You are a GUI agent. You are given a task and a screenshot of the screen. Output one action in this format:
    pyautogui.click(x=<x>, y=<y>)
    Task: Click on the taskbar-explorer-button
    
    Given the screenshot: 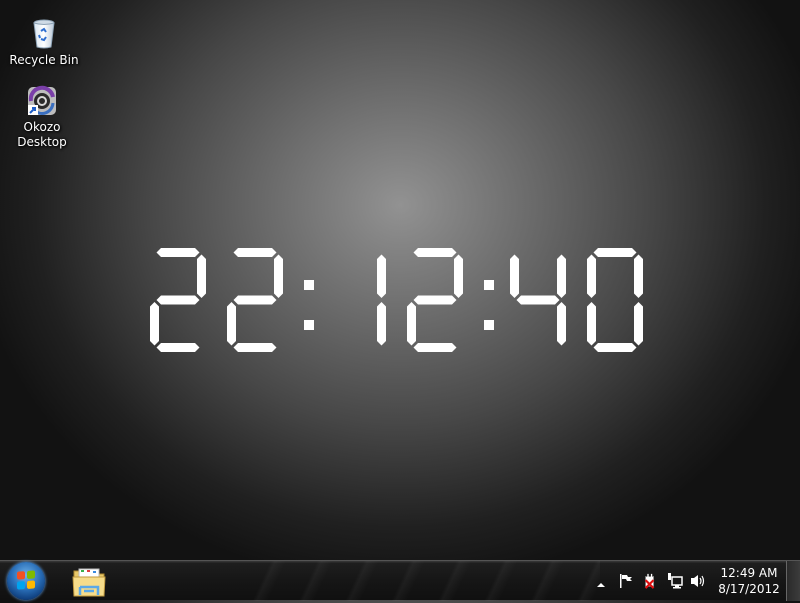 What is the action you would take?
    pyautogui.click(x=89, y=582)
    